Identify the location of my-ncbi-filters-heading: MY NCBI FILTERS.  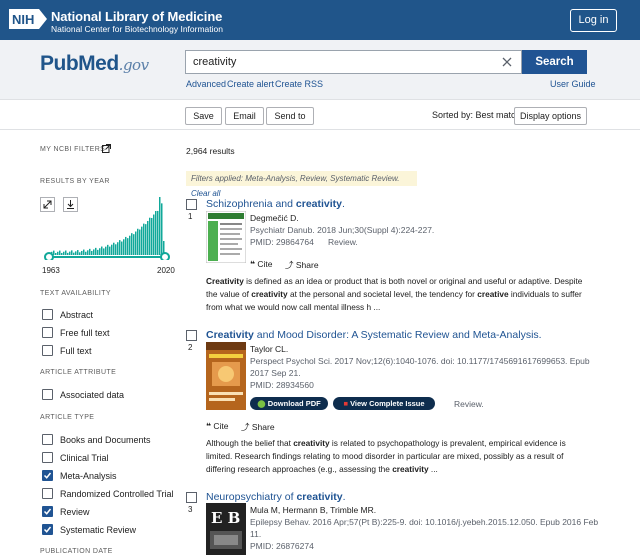
(72, 149).